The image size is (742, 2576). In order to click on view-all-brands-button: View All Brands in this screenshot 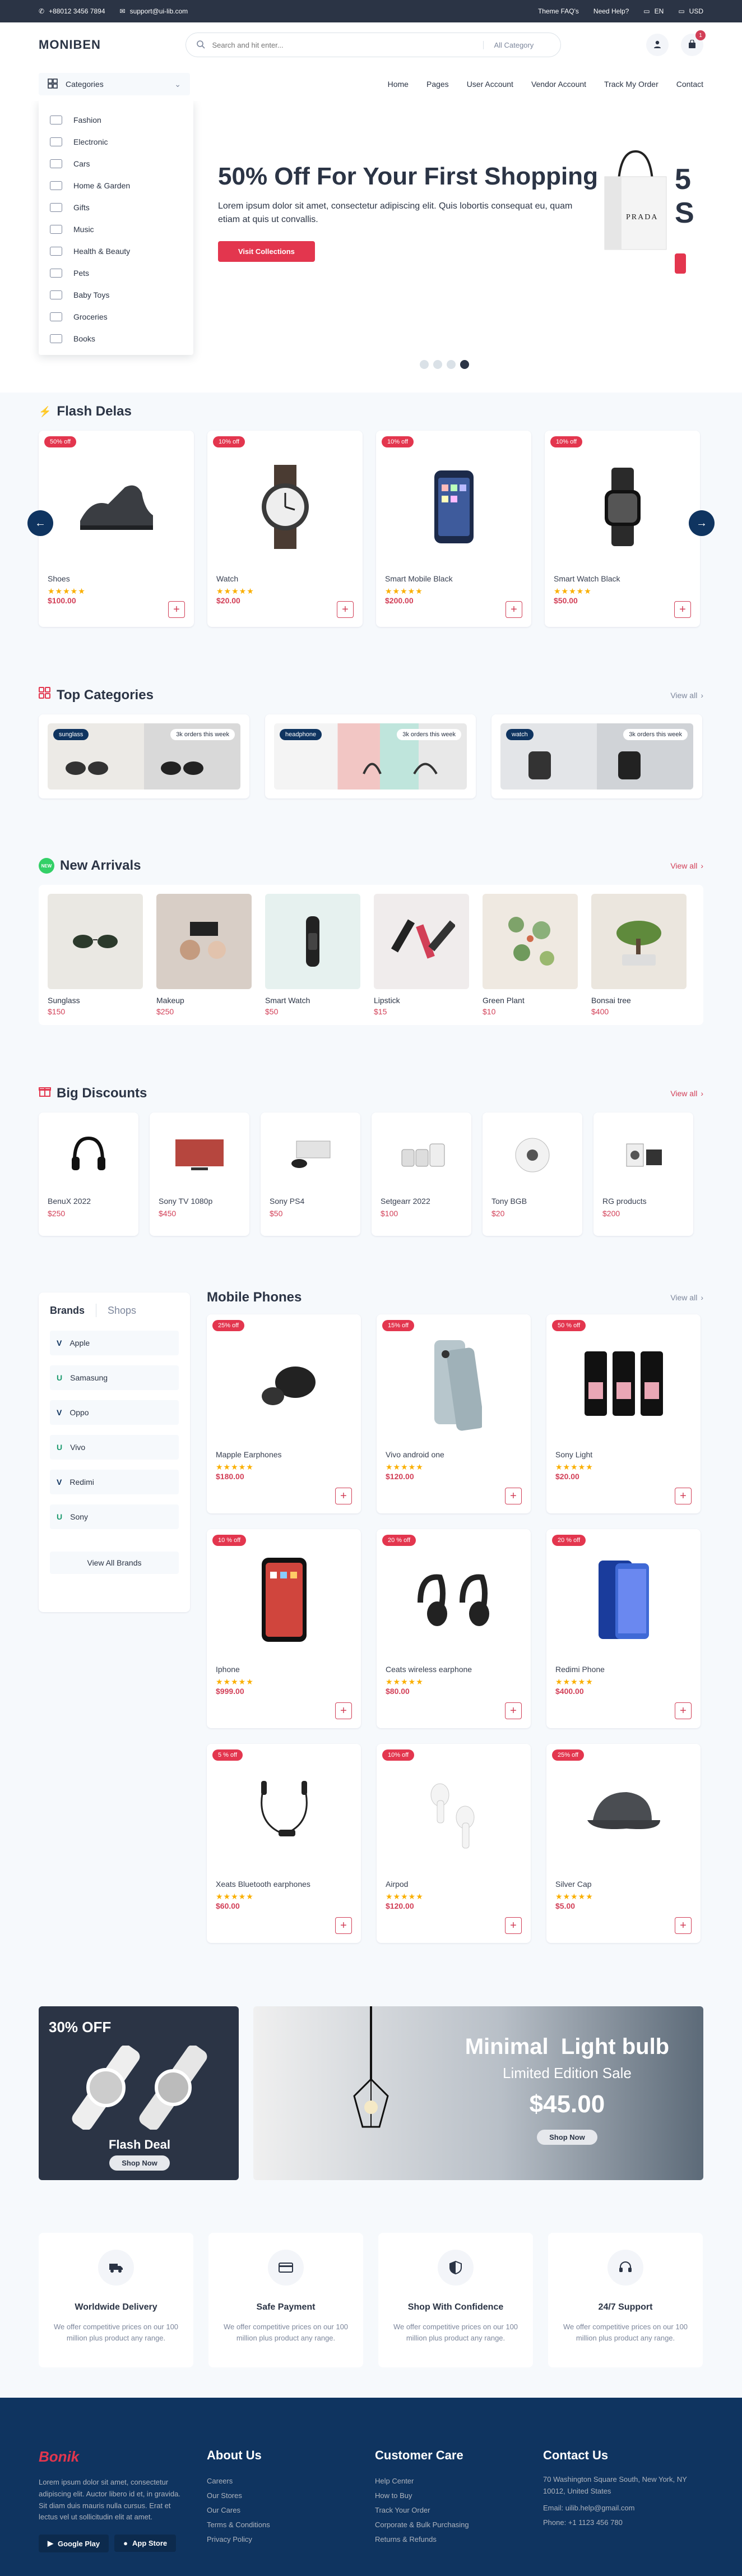, I will do `click(114, 1563)`.